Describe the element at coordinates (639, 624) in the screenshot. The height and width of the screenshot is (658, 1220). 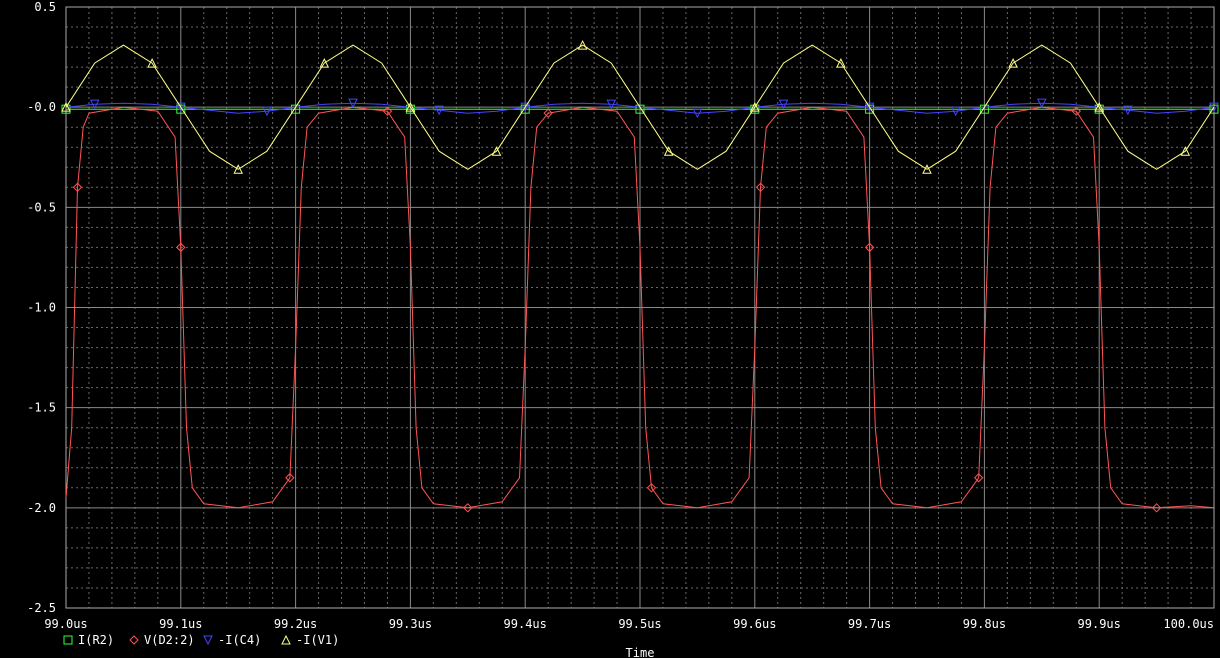
I see `x-tick-label: 99.5us` at that location.